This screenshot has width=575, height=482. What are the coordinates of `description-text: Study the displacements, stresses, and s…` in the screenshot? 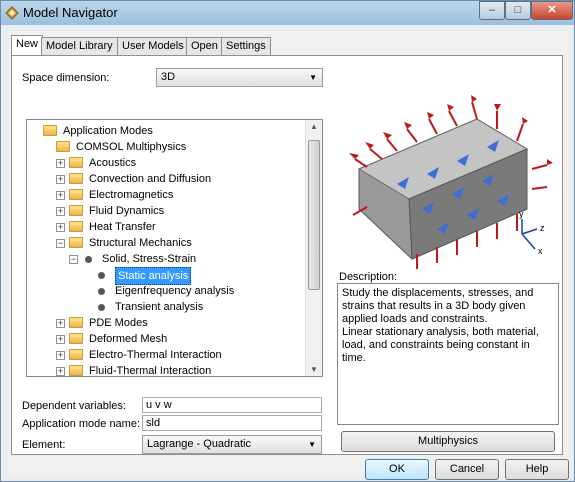 It's located at (448, 354).